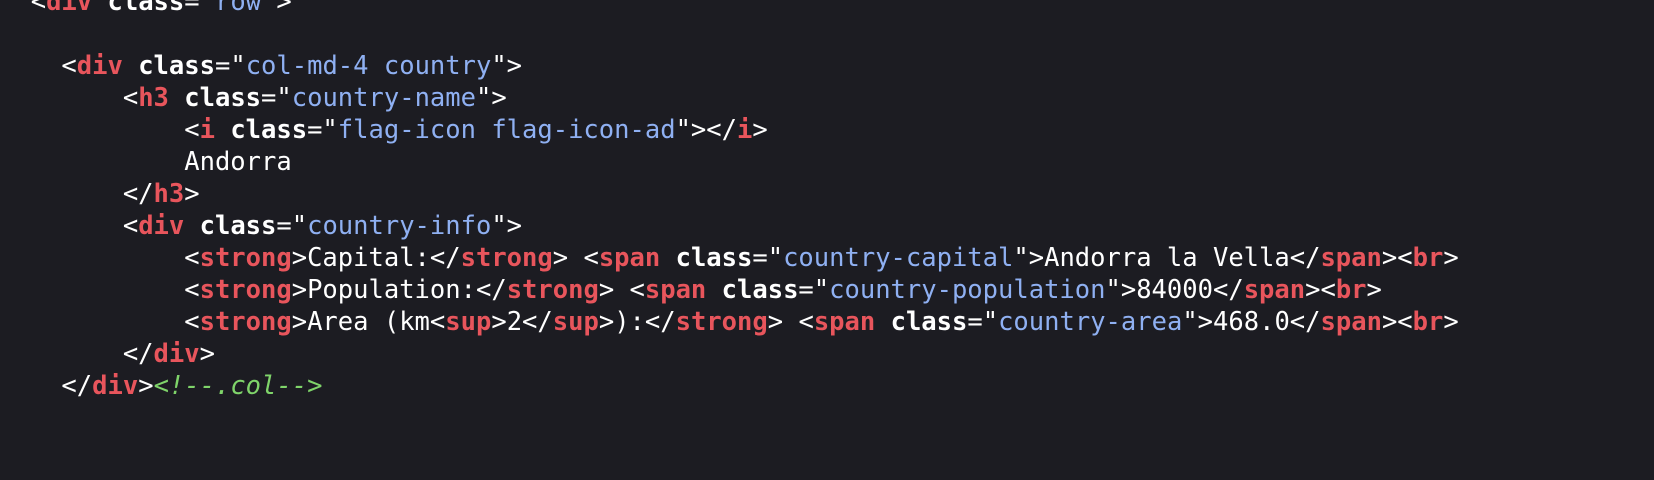 Image resolution: width=1654 pixels, height=480 pixels. I want to click on code-line: <i class="flag-icon flag-icon-ad"></i>, so click(827, 130).